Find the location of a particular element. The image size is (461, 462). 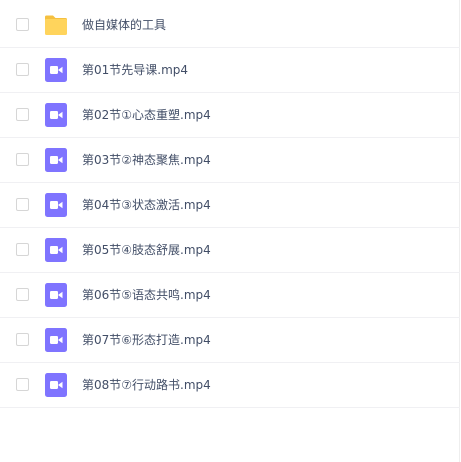

file-name: 第03节②神态聚焦.mp4 is located at coordinates (146, 160).